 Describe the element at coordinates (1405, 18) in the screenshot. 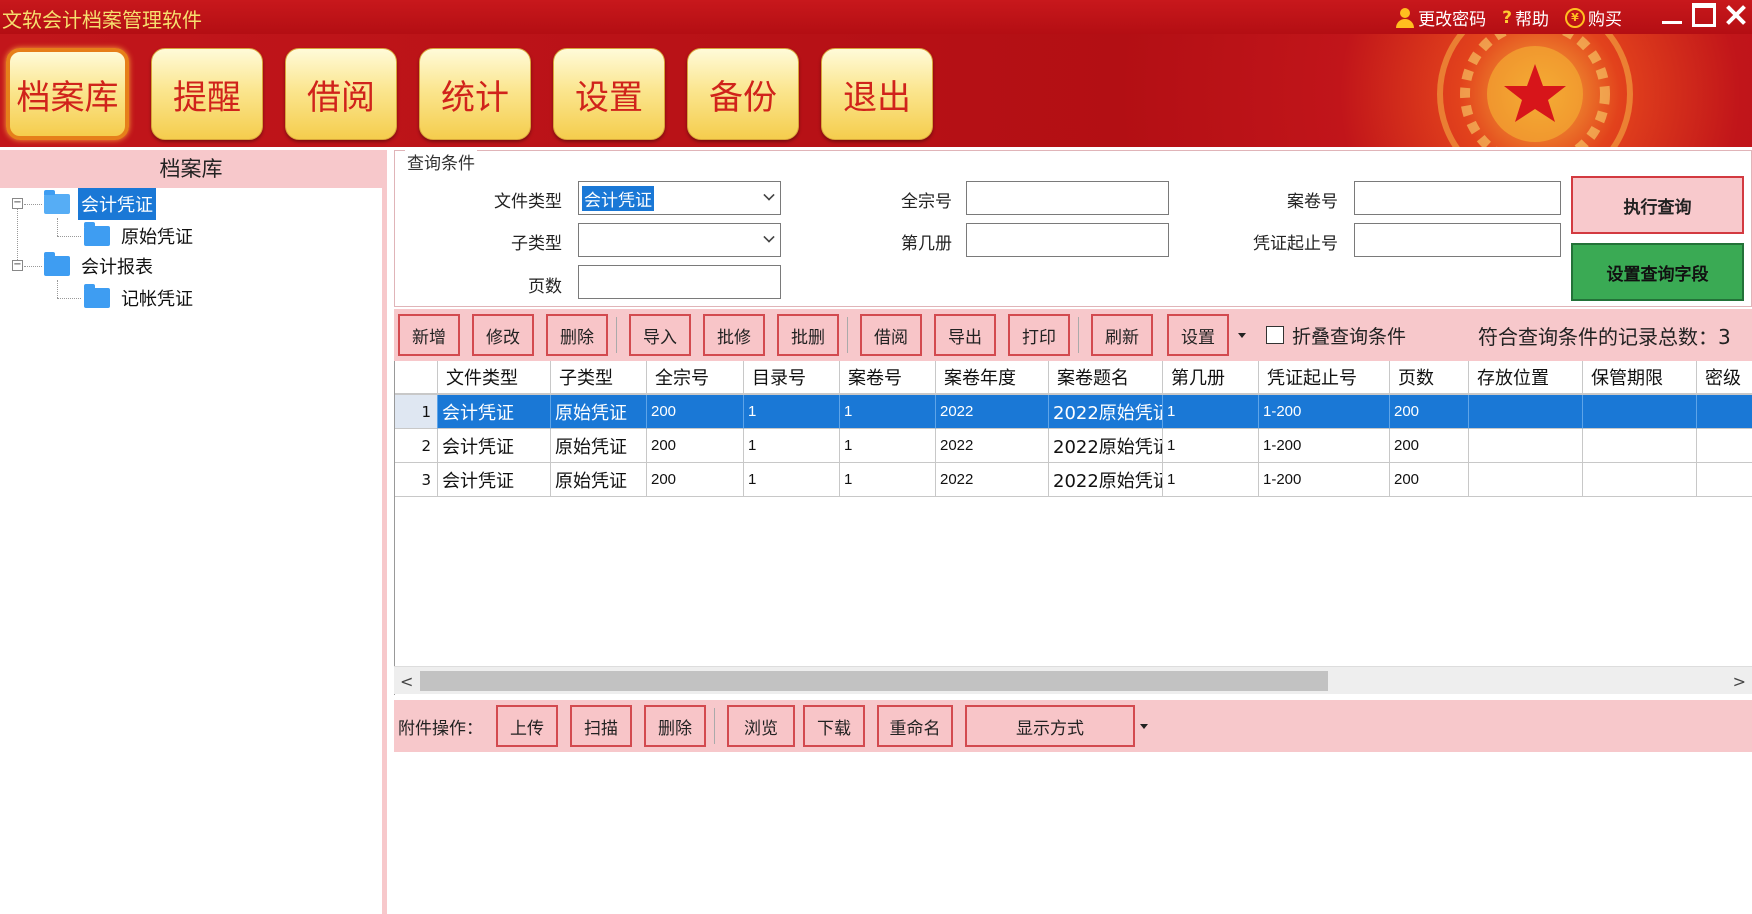

I see `user-icon` at that location.